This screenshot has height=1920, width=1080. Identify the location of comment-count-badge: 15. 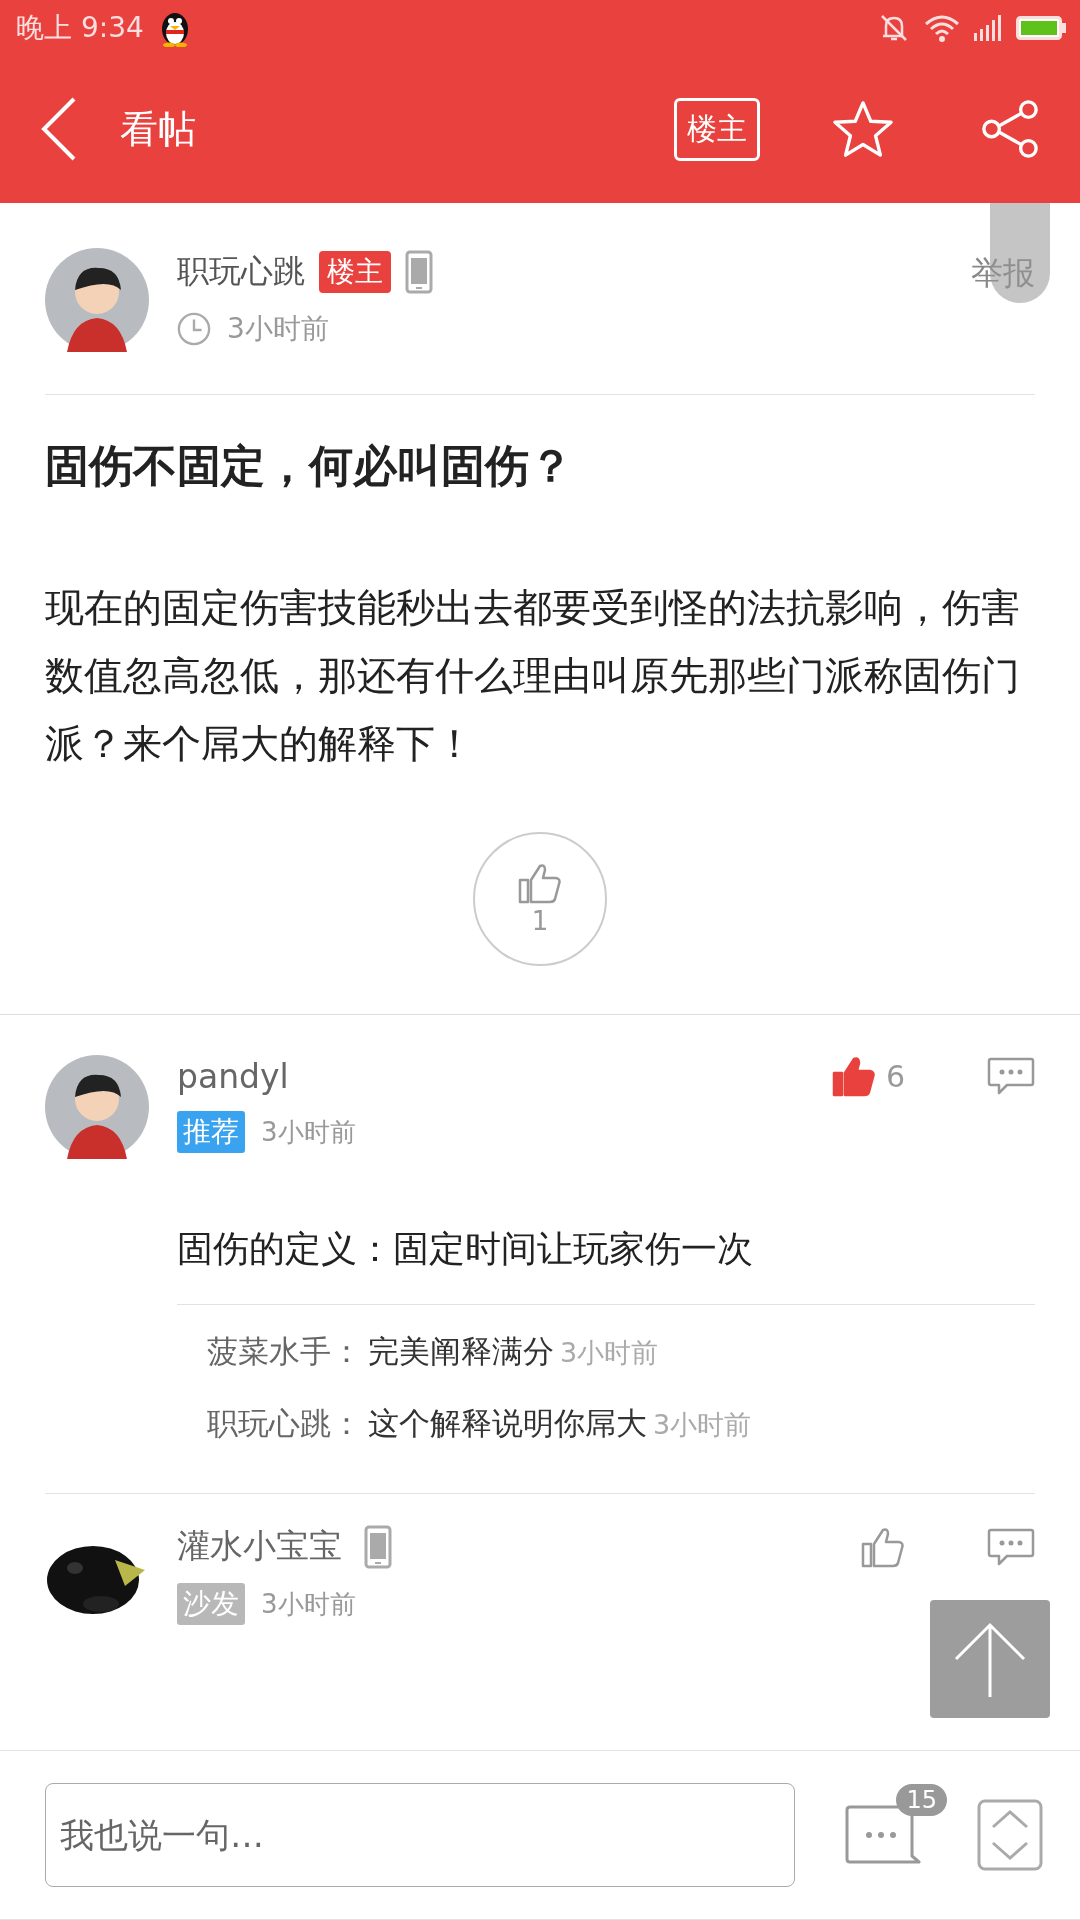
(921, 1800).